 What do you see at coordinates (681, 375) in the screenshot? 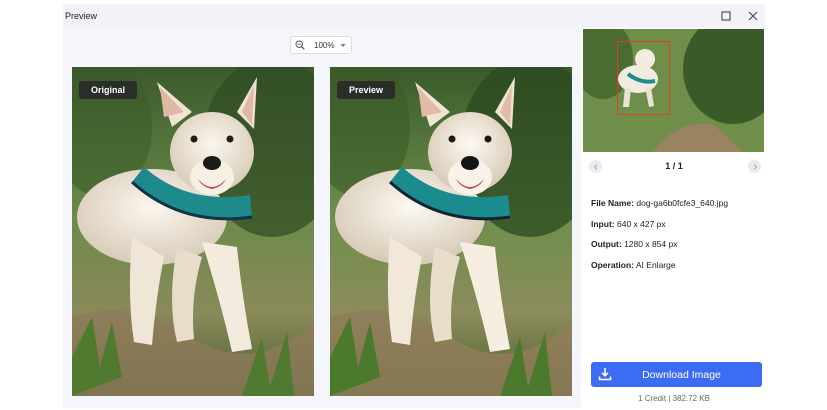
I see `download-label: Download Image` at bounding box center [681, 375].